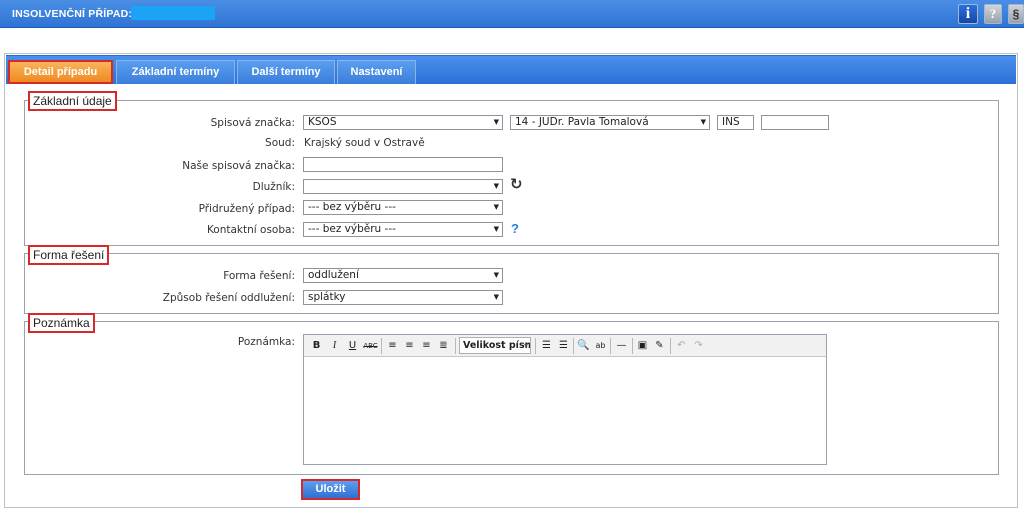 Image resolution: width=1024 pixels, height=508 pixels. Describe the element at coordinates (403, 275) in the screenshot. I see `forma-reseni-select: oddlužení` at that location.